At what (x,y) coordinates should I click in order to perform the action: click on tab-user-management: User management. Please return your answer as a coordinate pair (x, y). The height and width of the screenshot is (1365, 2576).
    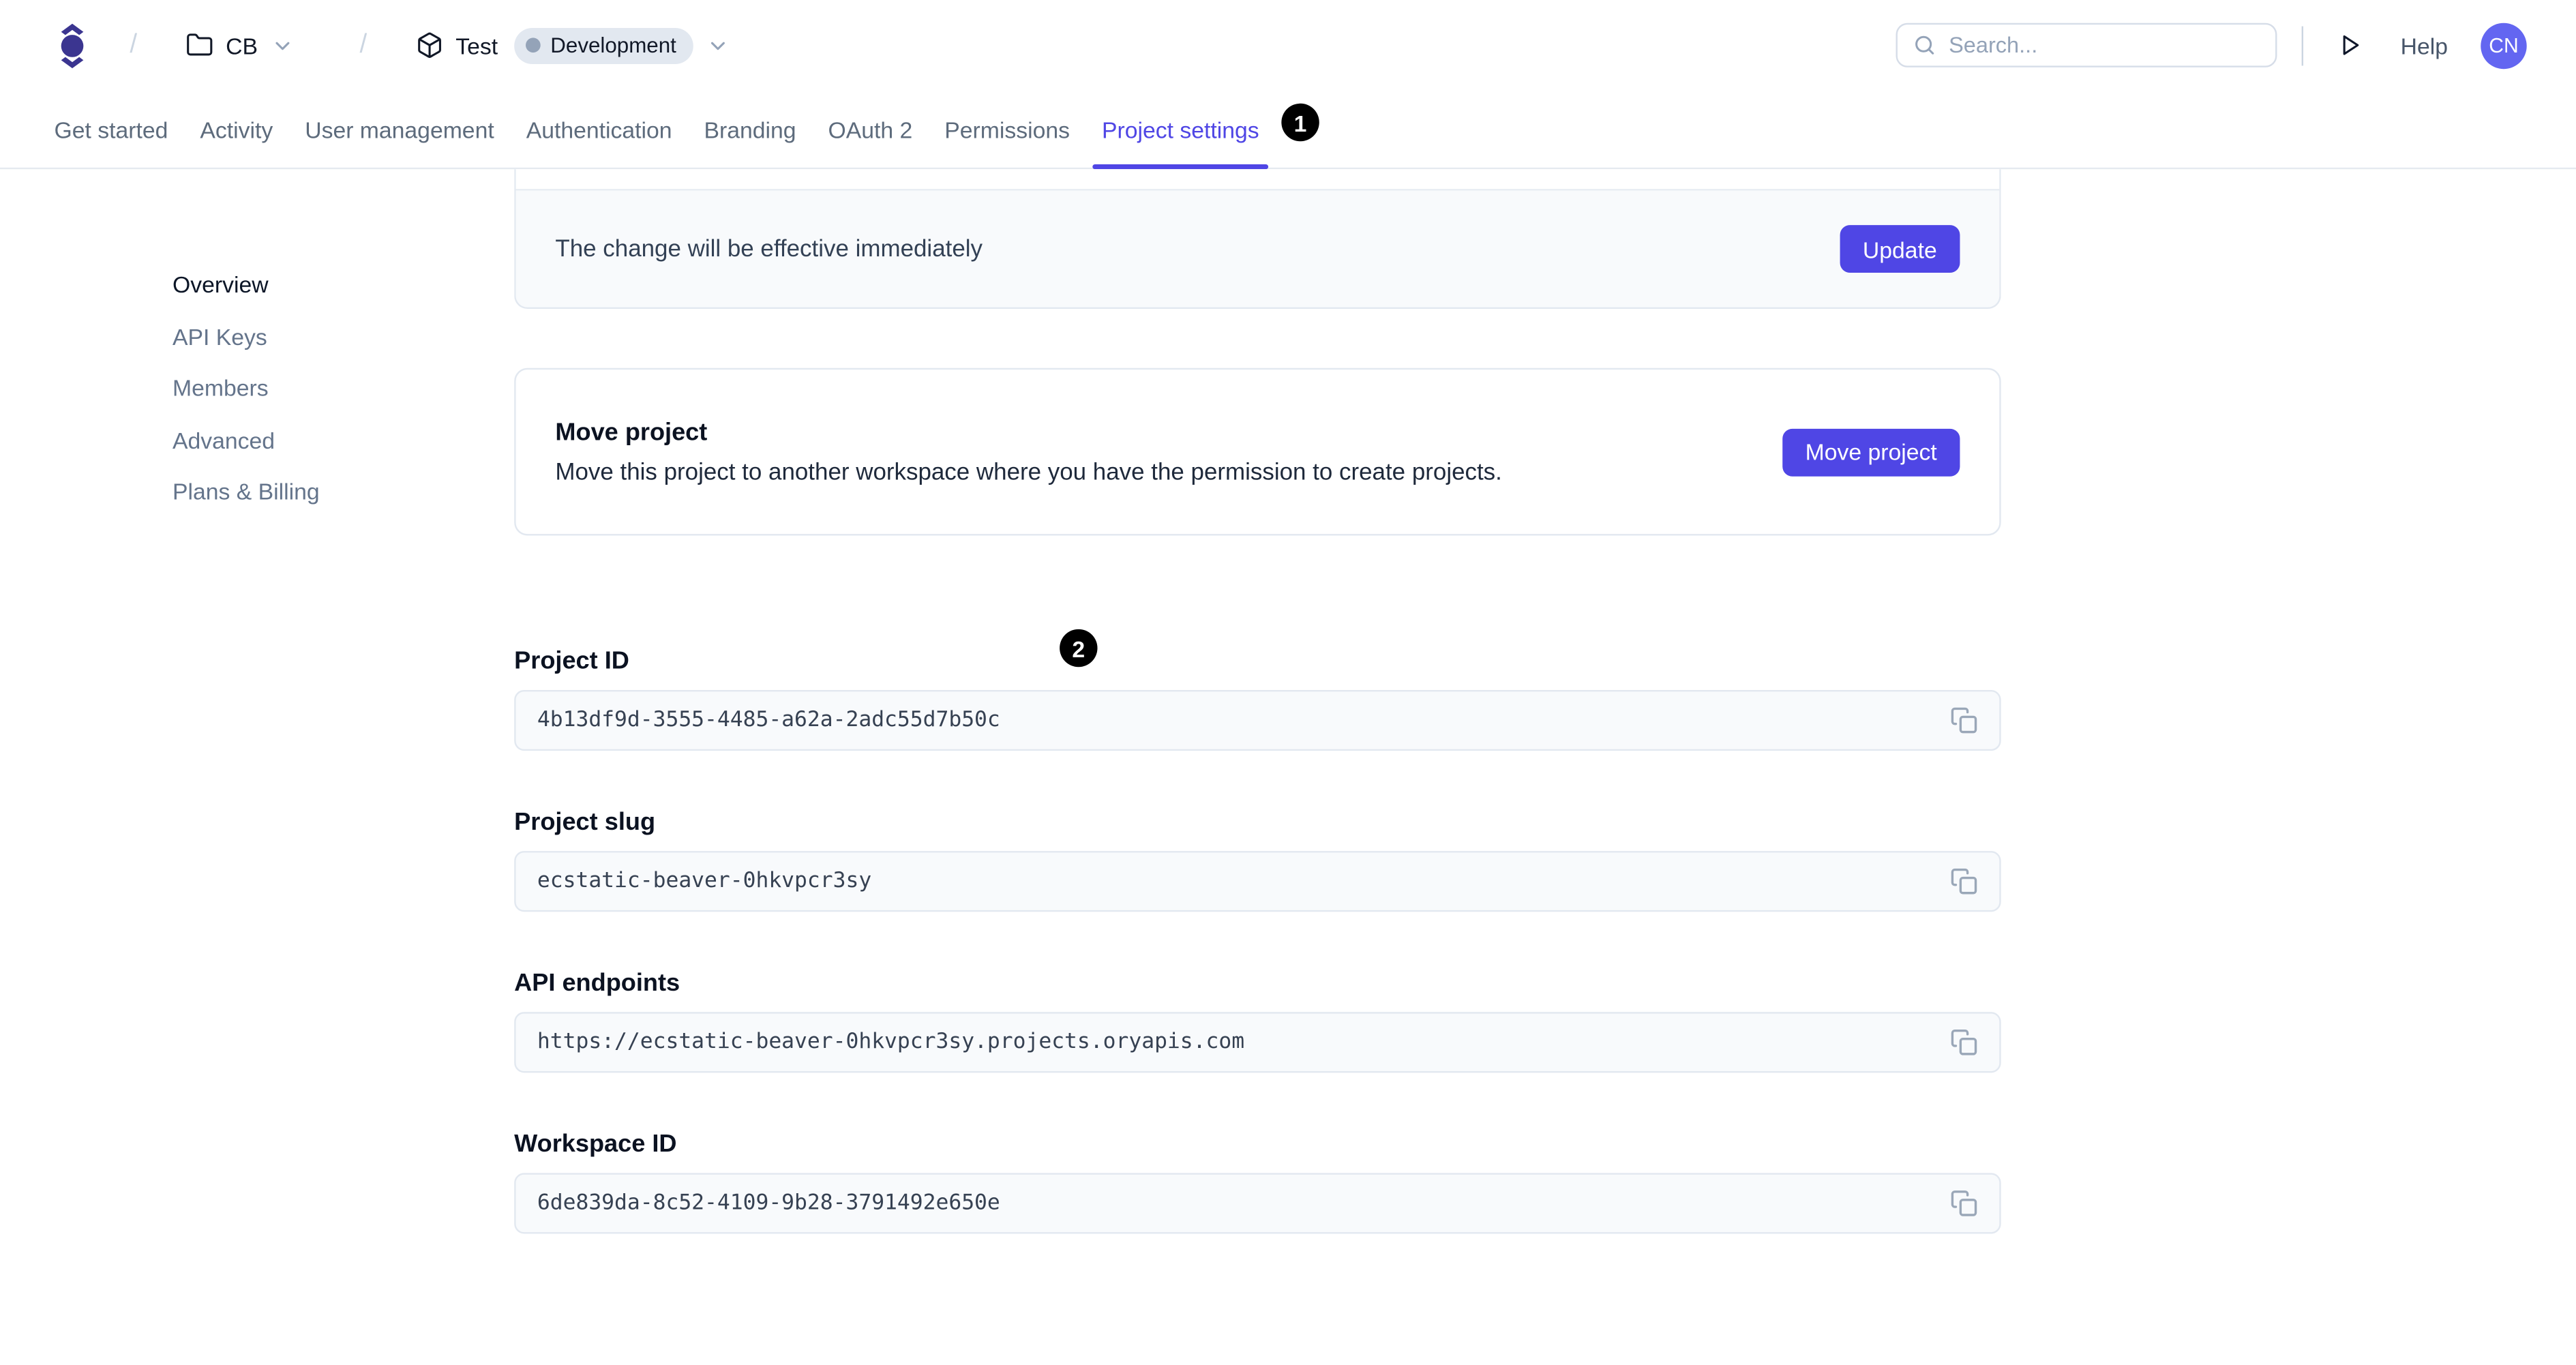
    Looking at the image, I should click on (399, 129).